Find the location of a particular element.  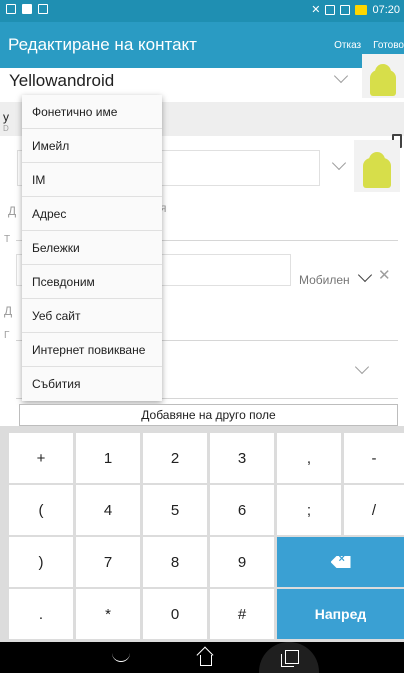

sd-card-icon is located at coordinates (27, 9).